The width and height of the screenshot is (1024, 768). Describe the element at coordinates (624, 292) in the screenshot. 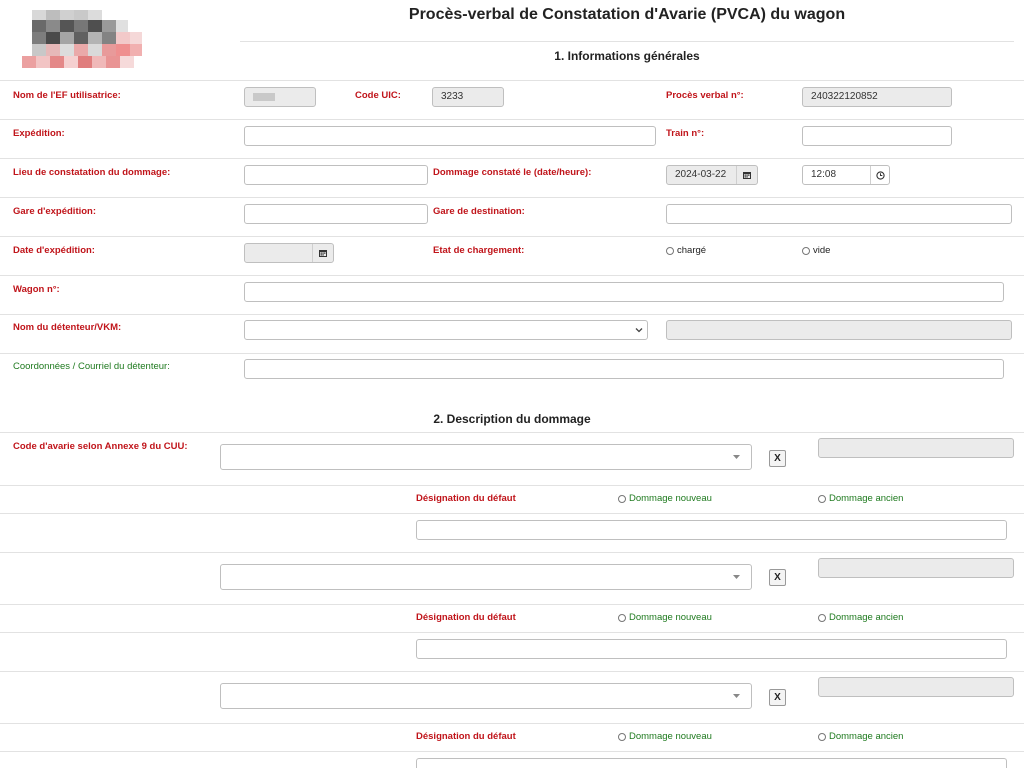

I see `wagon-input` at that location.